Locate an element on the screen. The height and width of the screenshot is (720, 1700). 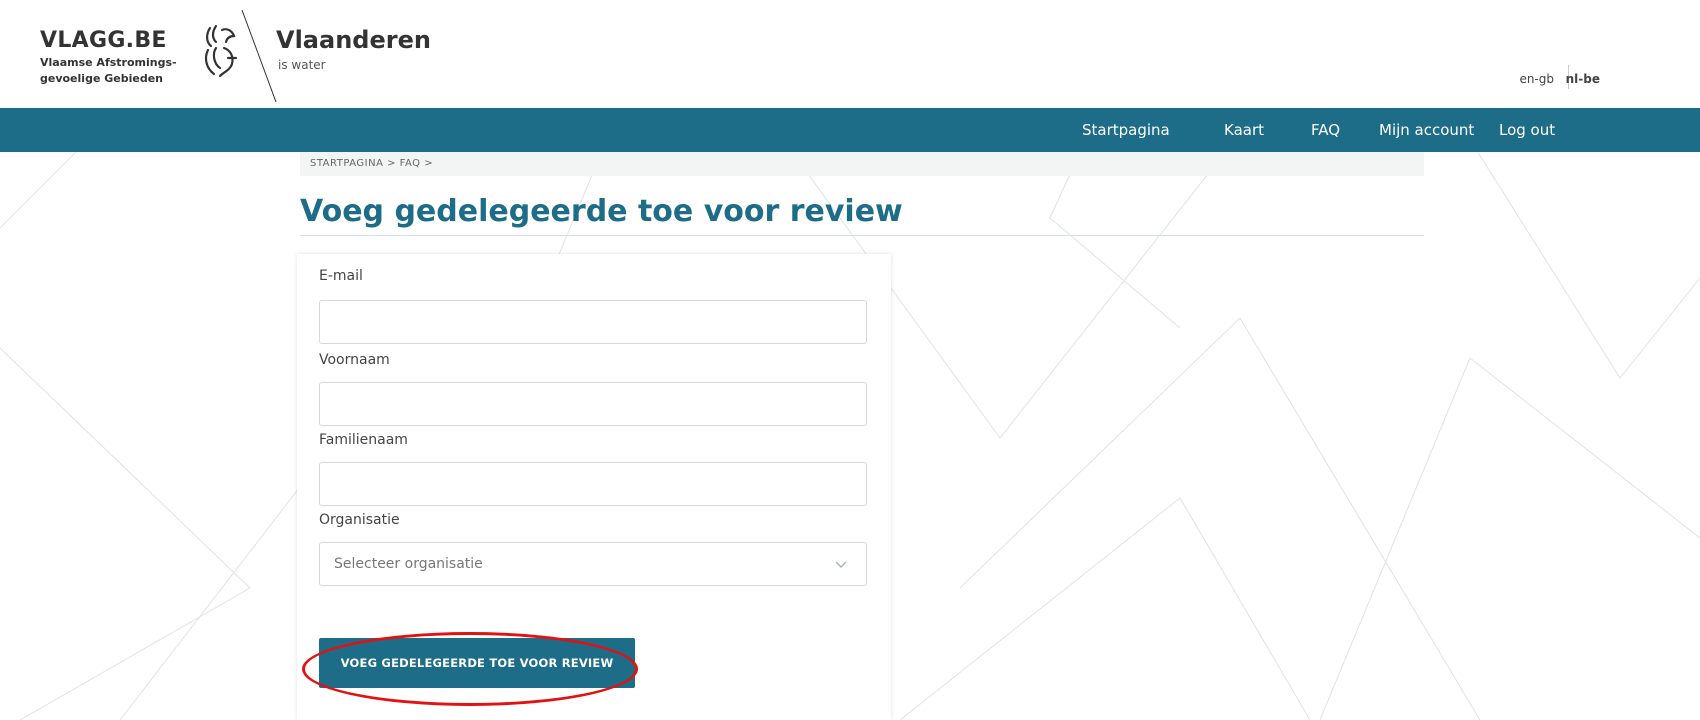
organisation-select: Selecteer organisatie is located at coordinates (593, 564).